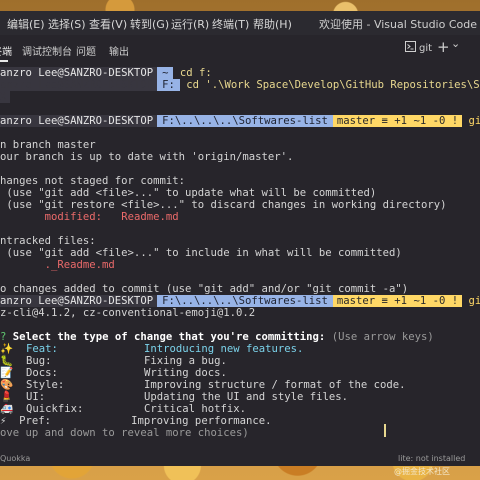  What do you see at coordinates (223, 349) in the screenshot?
I see `choice-desc: Introducing new features.` at bounding box center [223, 349].